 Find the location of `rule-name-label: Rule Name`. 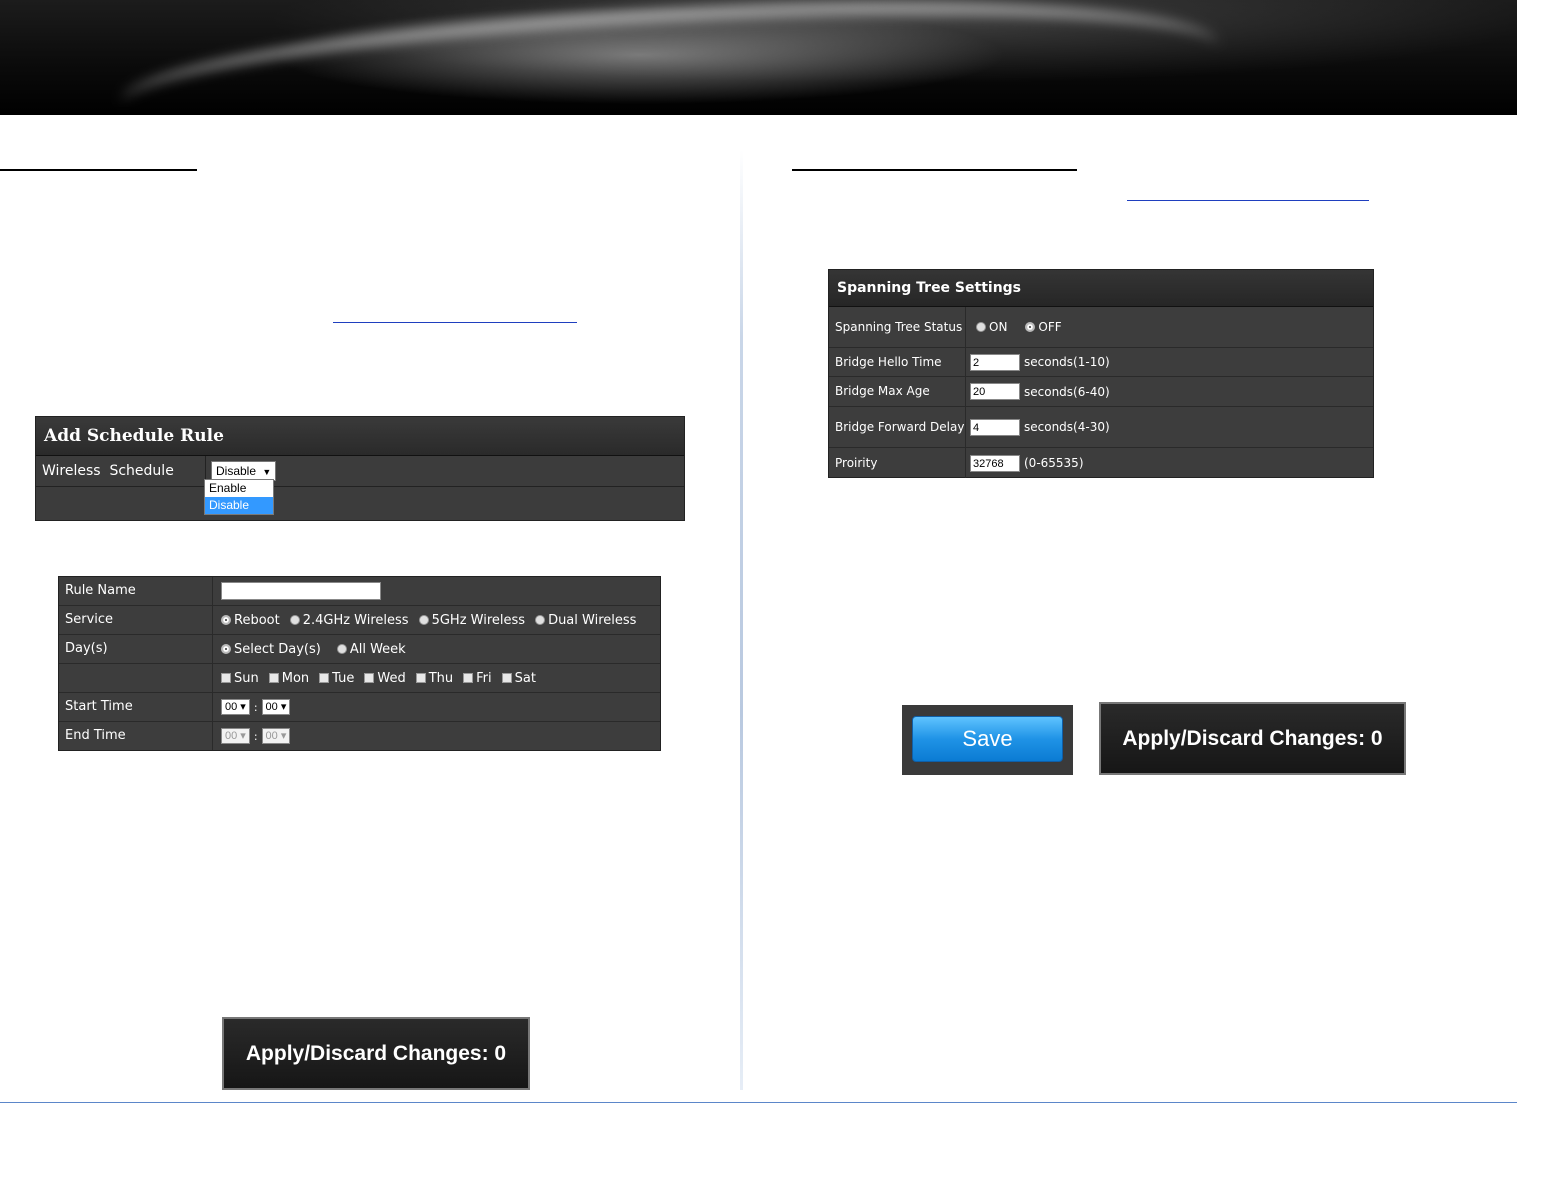

rule-name-label: Rule Name is located at coordinates (136, 591).